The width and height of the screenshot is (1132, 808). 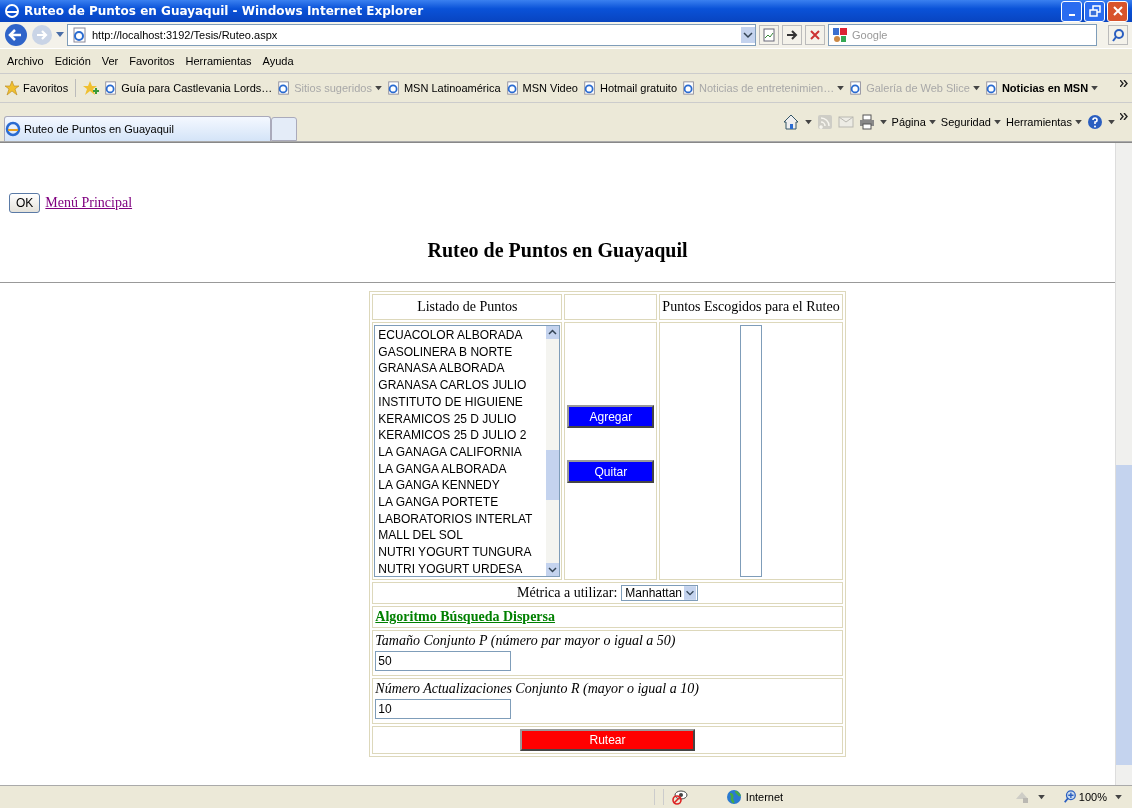 I want to click on minimize-icon, so click(x=1071, y=15).